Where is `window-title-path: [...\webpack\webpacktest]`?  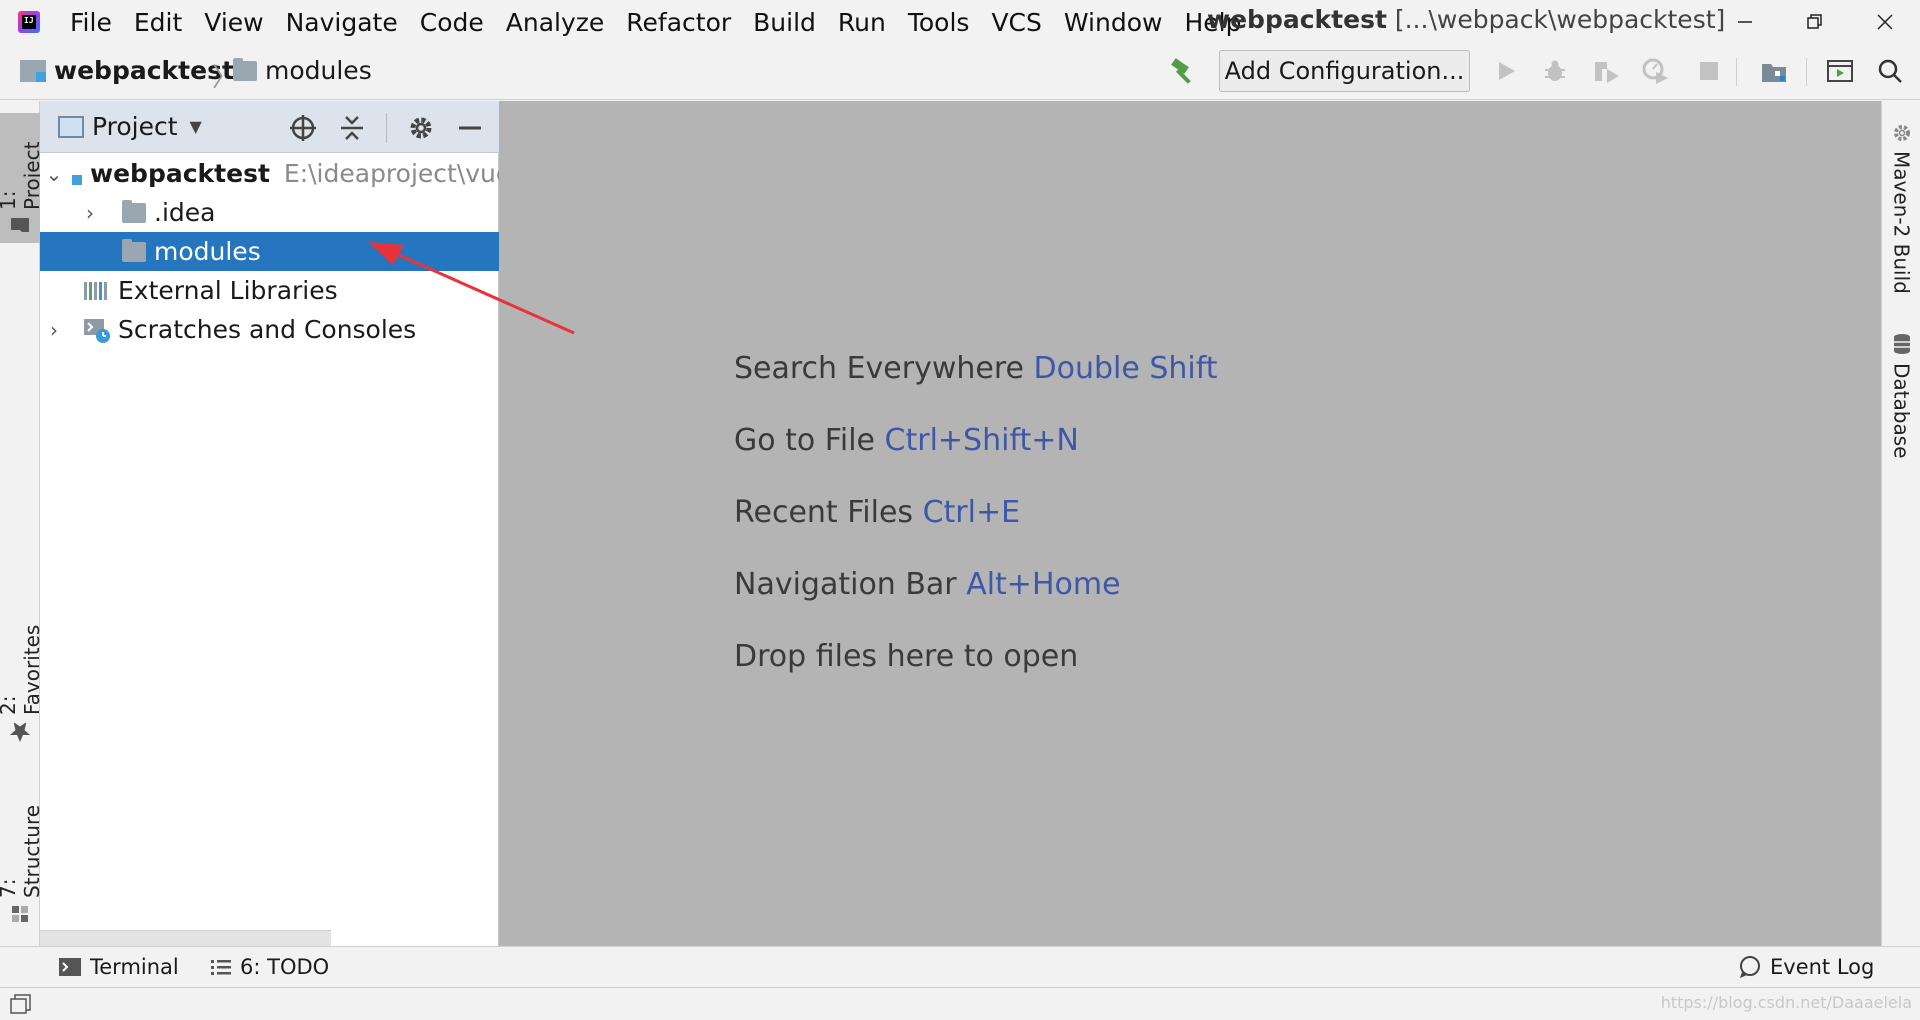
window-title-path: [...\webpack\webpacktest] is located at coordinates (1556, 19).